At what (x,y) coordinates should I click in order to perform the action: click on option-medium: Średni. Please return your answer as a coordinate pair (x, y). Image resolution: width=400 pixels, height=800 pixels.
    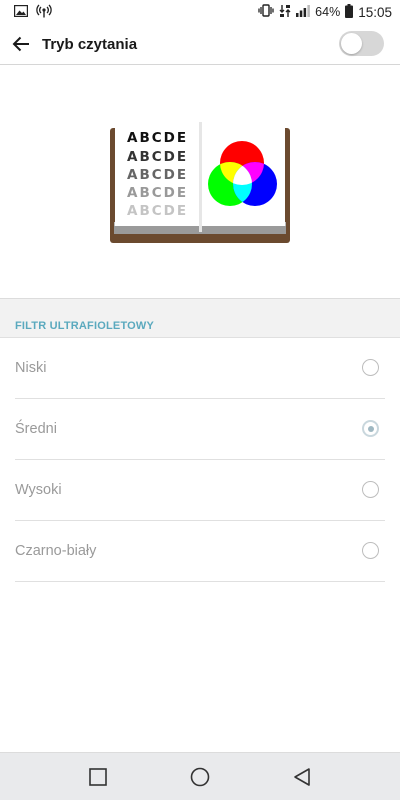
    Looking at the image, I should click on (200, 429).